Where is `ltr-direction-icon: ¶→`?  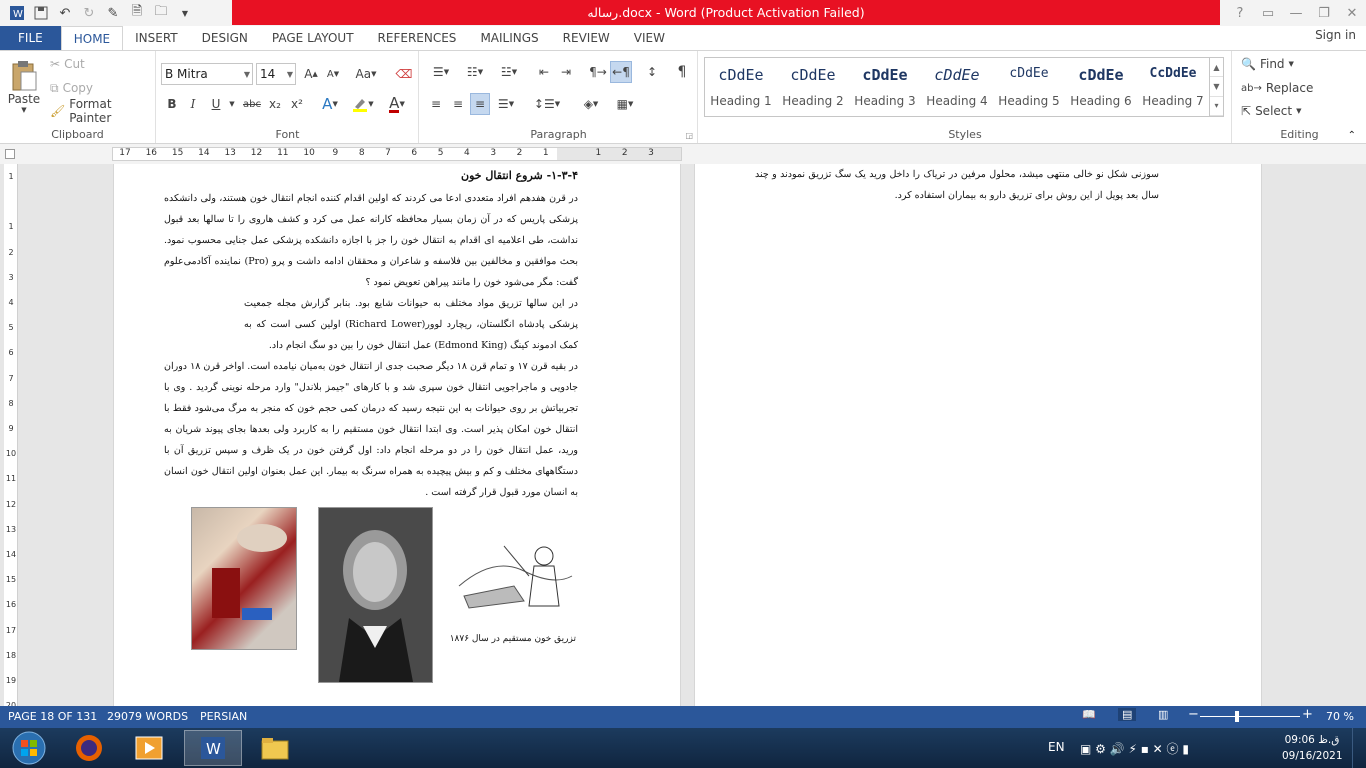
ltr-direction-icon: ¶→ is located at coordinates (598, 72).